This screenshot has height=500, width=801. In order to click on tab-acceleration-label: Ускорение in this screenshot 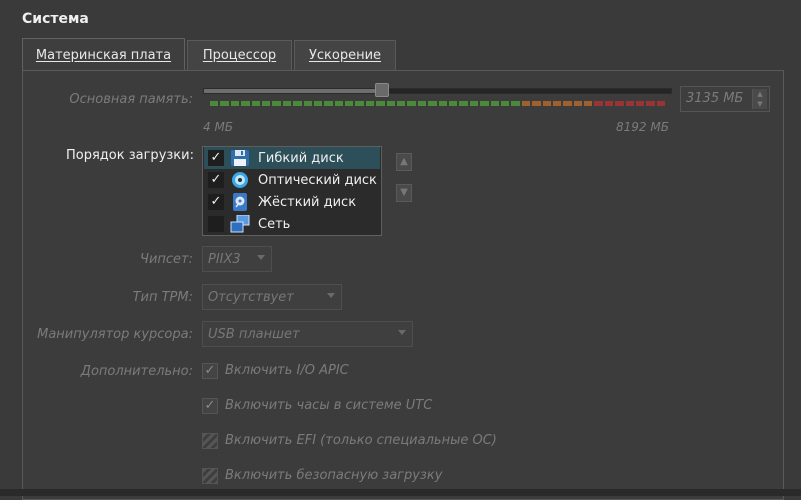, I will do `click(345, 55)`.